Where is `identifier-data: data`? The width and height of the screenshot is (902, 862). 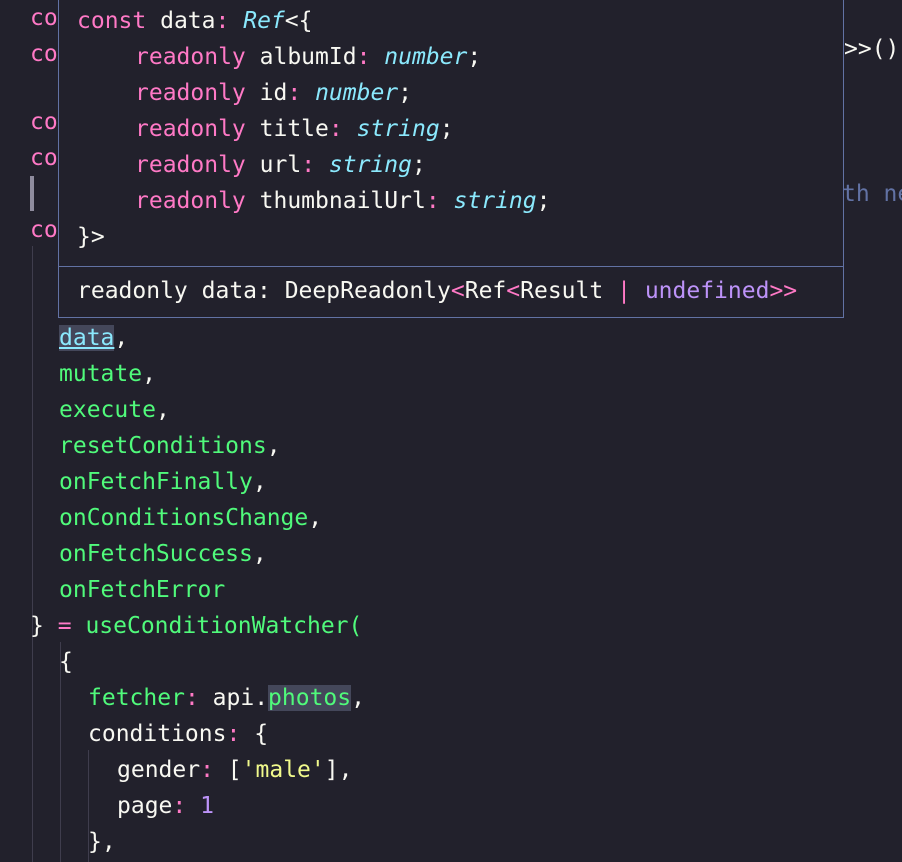 identifier-data: data is located at coordinates (87, 338).